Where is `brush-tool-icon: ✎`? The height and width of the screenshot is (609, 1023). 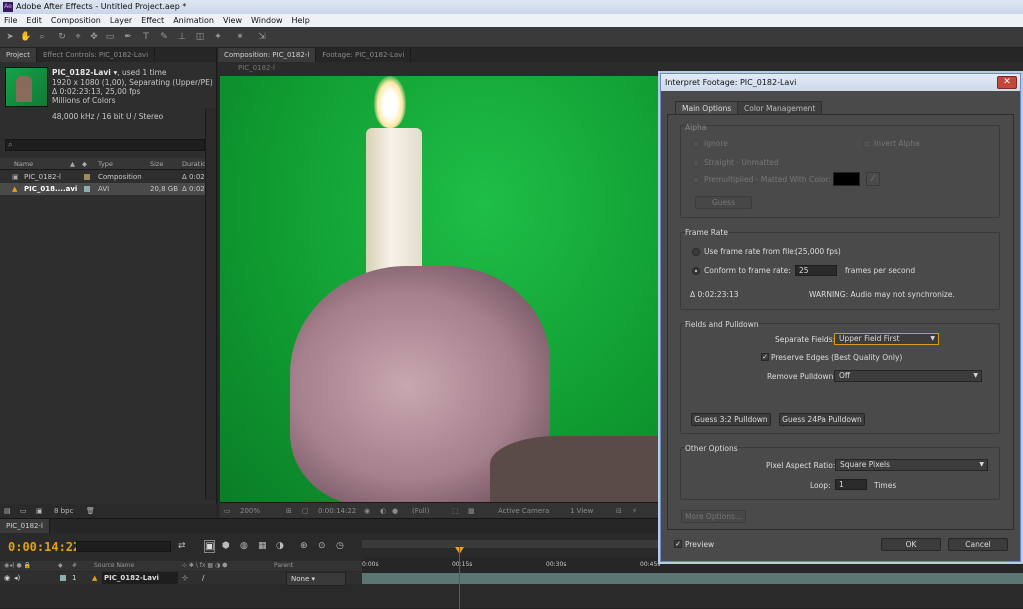 brush-tool-icon: ✎ is located at coordinates (164, 37).